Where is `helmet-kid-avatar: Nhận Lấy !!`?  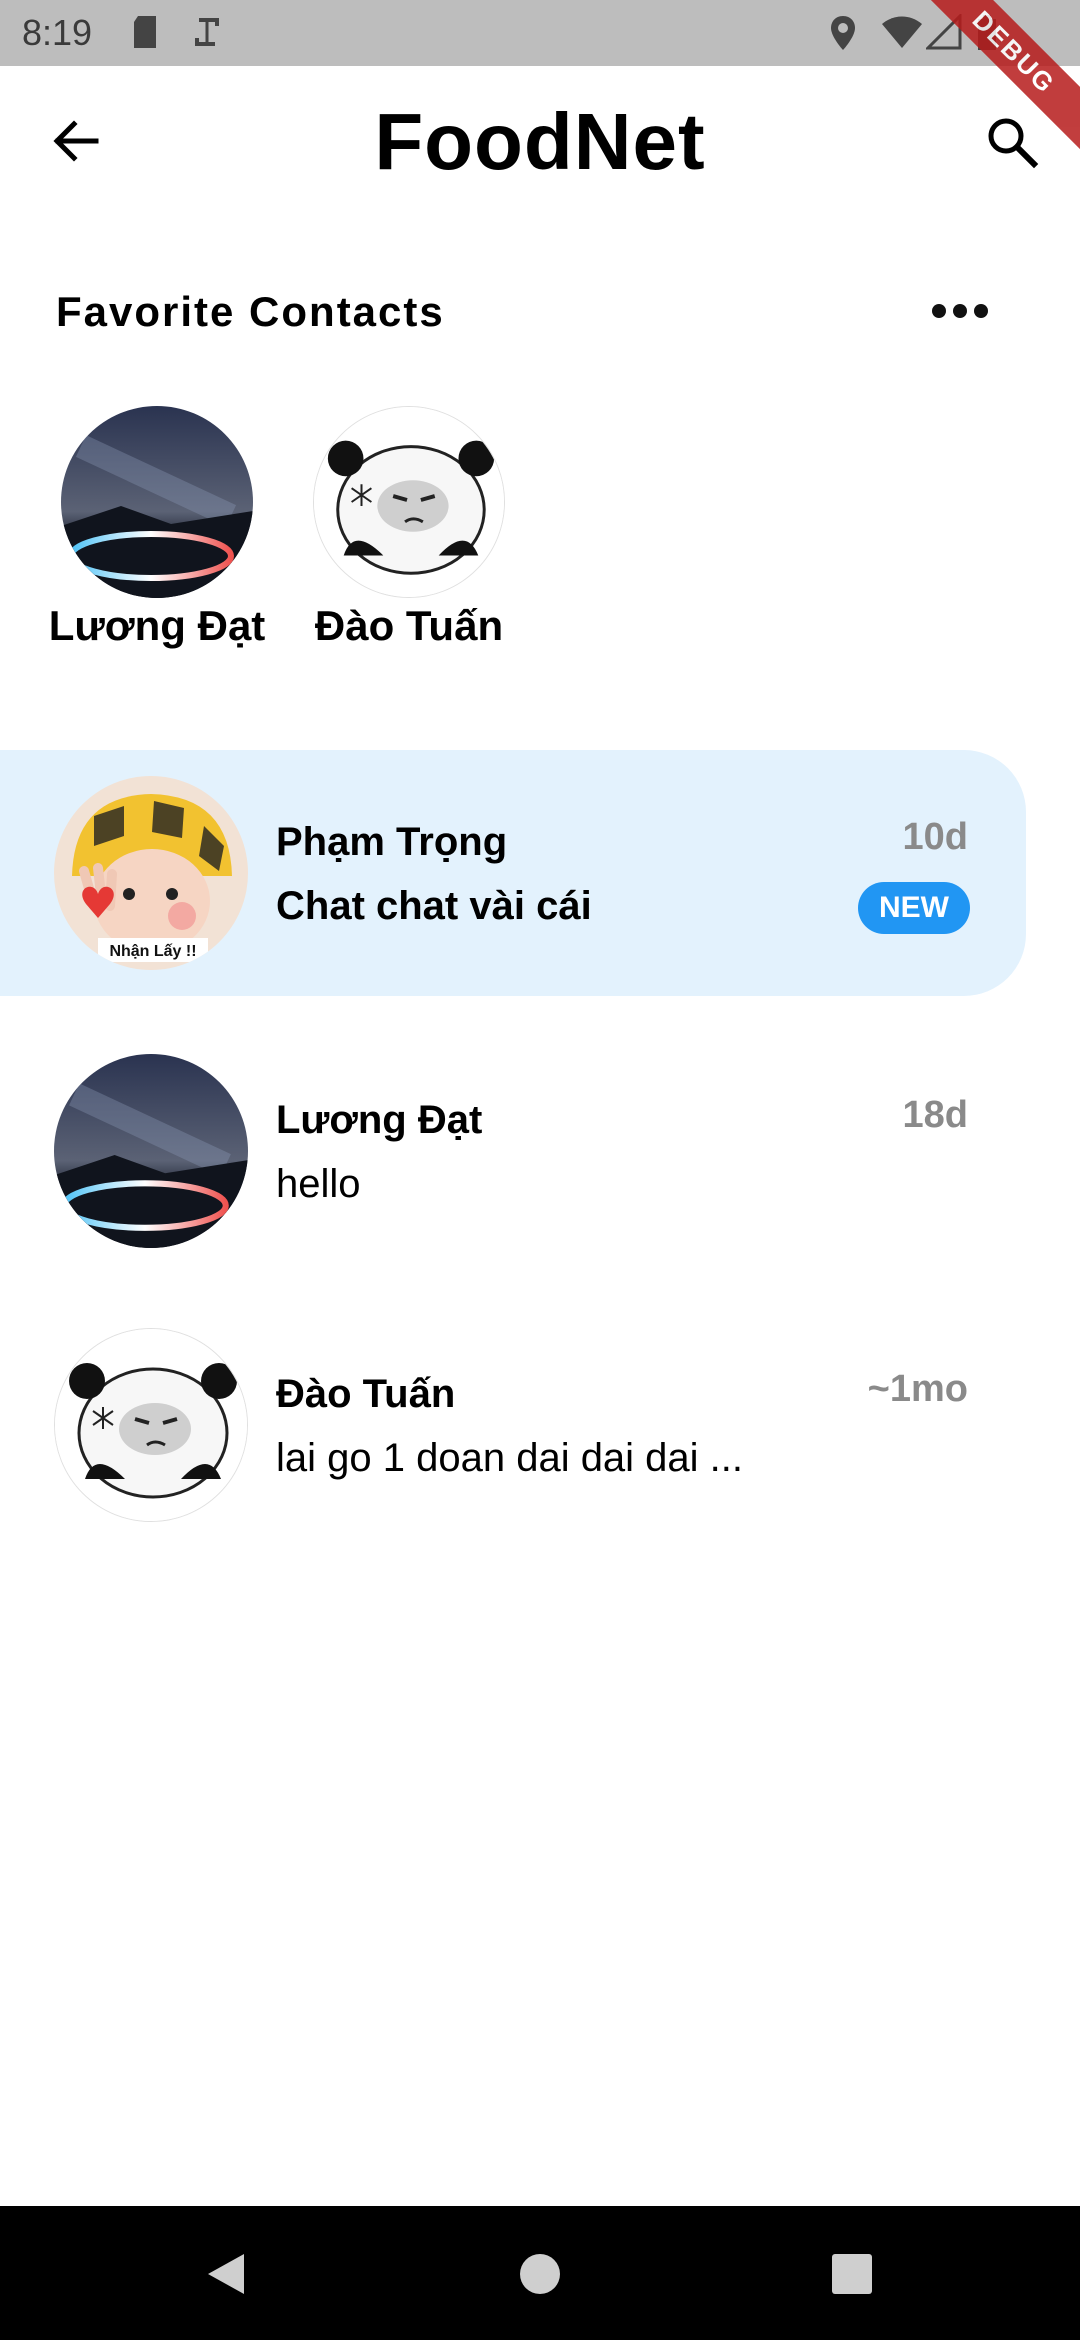 helmet-kid-avatar: Nhận Lấy !! is located at coordinates (151, 873).